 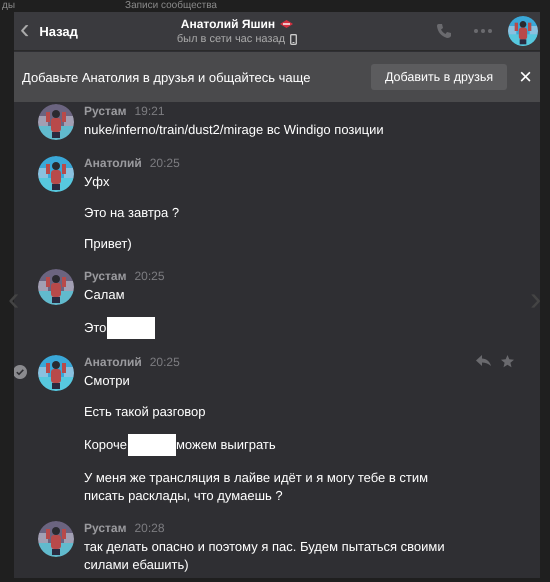 I want to click on message-text: У меня же трансляция в лайве идёт и я могу тебе в стим писать расклады, что думаешь ?, so click(x=257, y=487).